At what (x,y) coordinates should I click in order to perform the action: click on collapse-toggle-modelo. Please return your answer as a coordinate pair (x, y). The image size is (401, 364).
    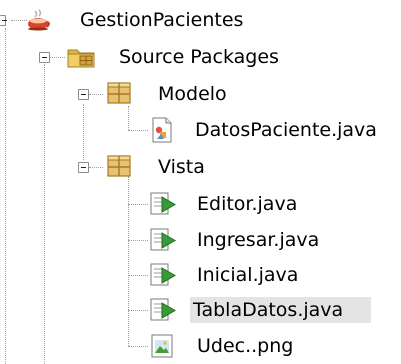
    Looking at the image, I should click on (83, 94).